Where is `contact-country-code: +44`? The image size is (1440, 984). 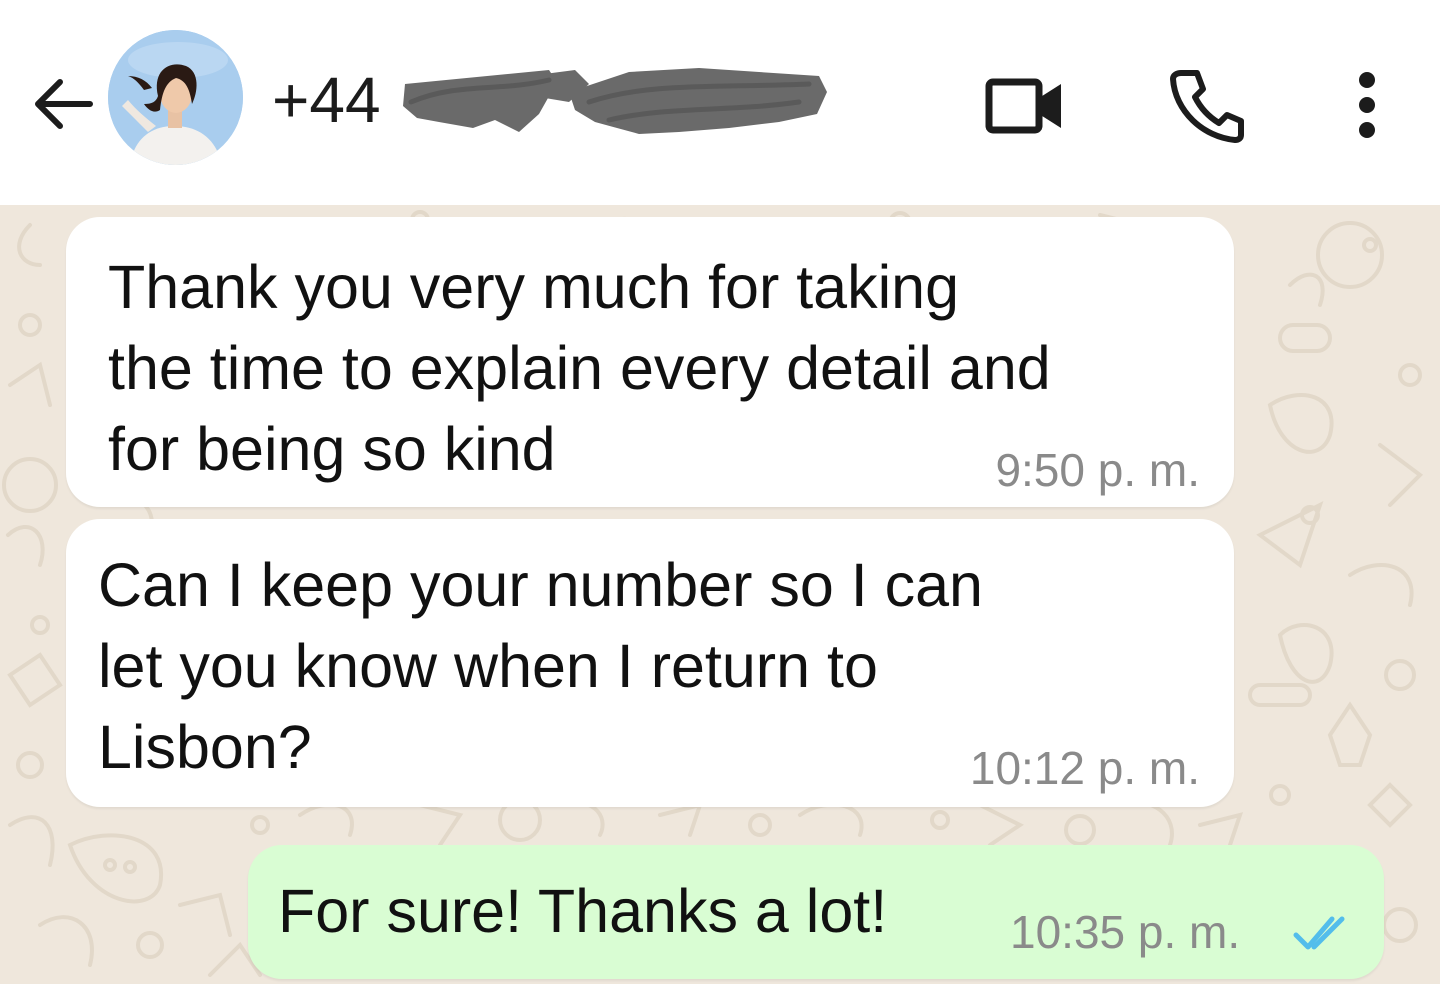
contact-country-code: +44 is located at coordinates (326, 100).